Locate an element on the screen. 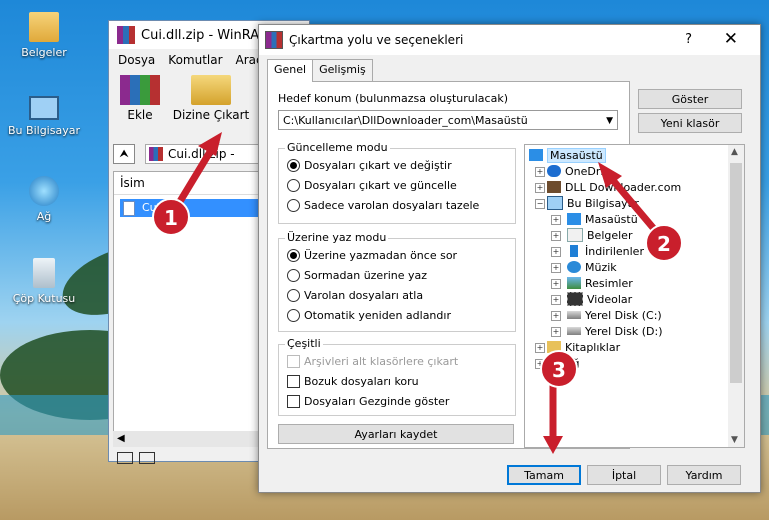 This screenshot has width=769, height=520. help-icon: ? is located at coordinates (688, 39).